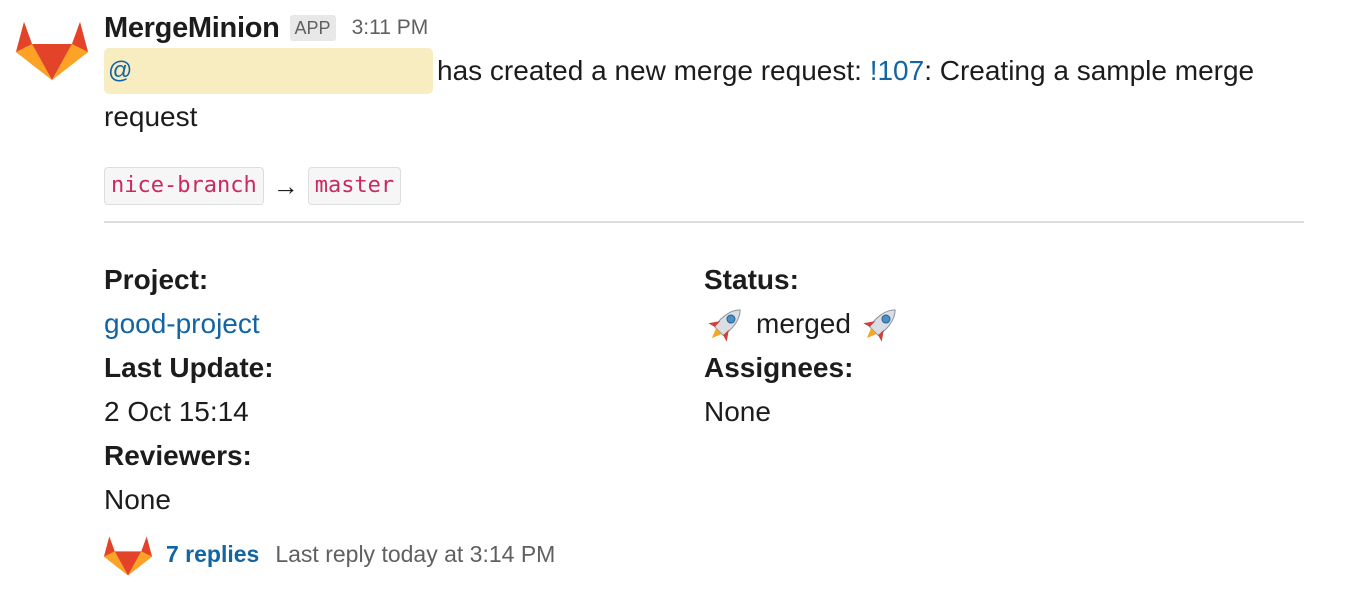  I want to click on thread-replies: 7 replies Last reply today at 3:14 PM, so click(329, 554).